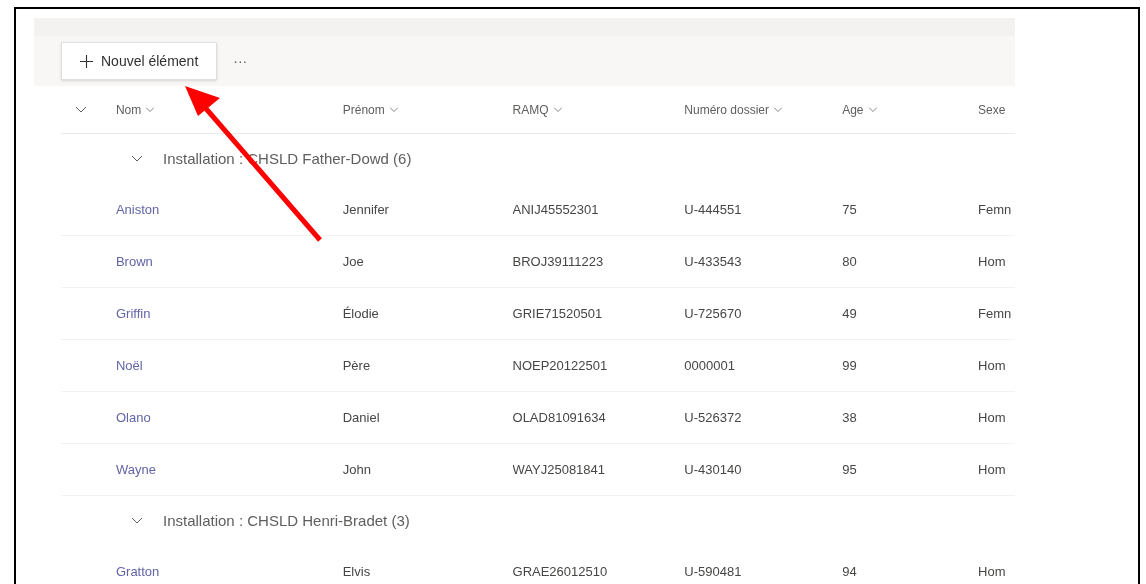  What do you see at coordinates (240, 61) in the screenshot?
I see `more-button: ···` at bounding box center [240, 61].